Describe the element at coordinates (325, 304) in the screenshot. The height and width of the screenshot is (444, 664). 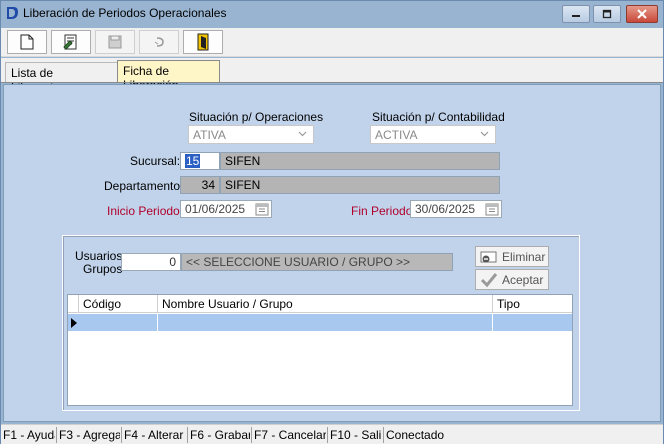
I see `column-header-nombre: Nombre Usuario / Grupo` at that location.